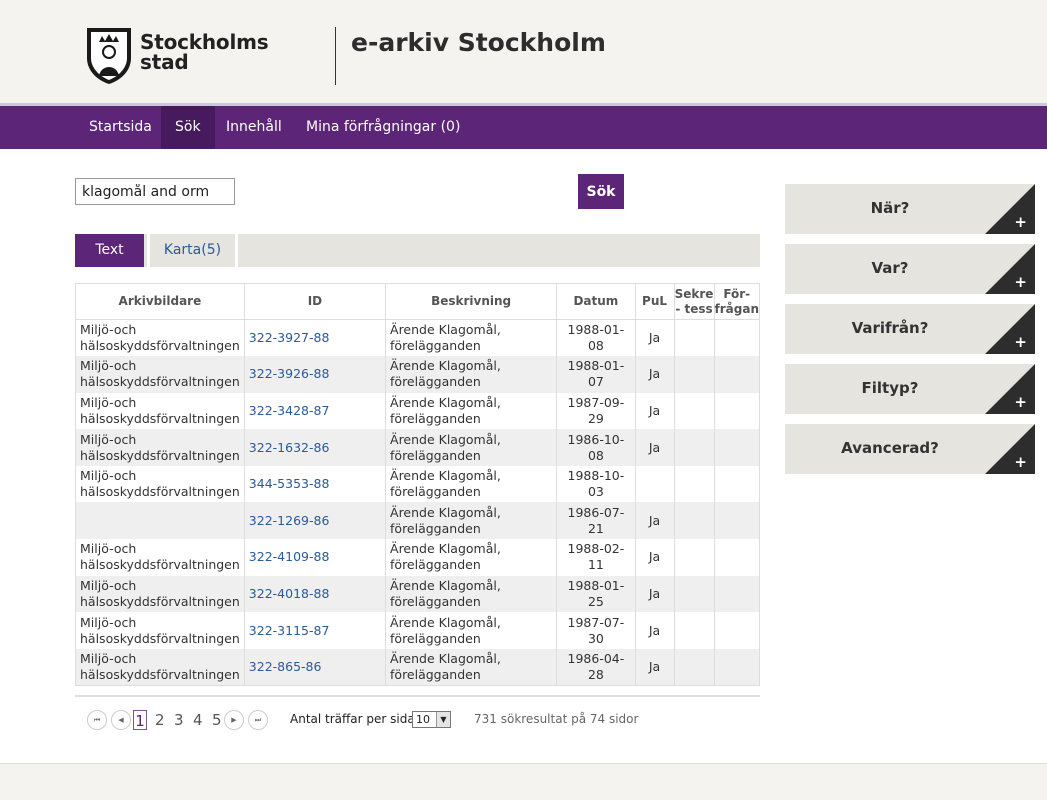  Describe the element at coordinates (289, 630) in the screenshot. I see `record-id-link: 322-3115-87` at that location.